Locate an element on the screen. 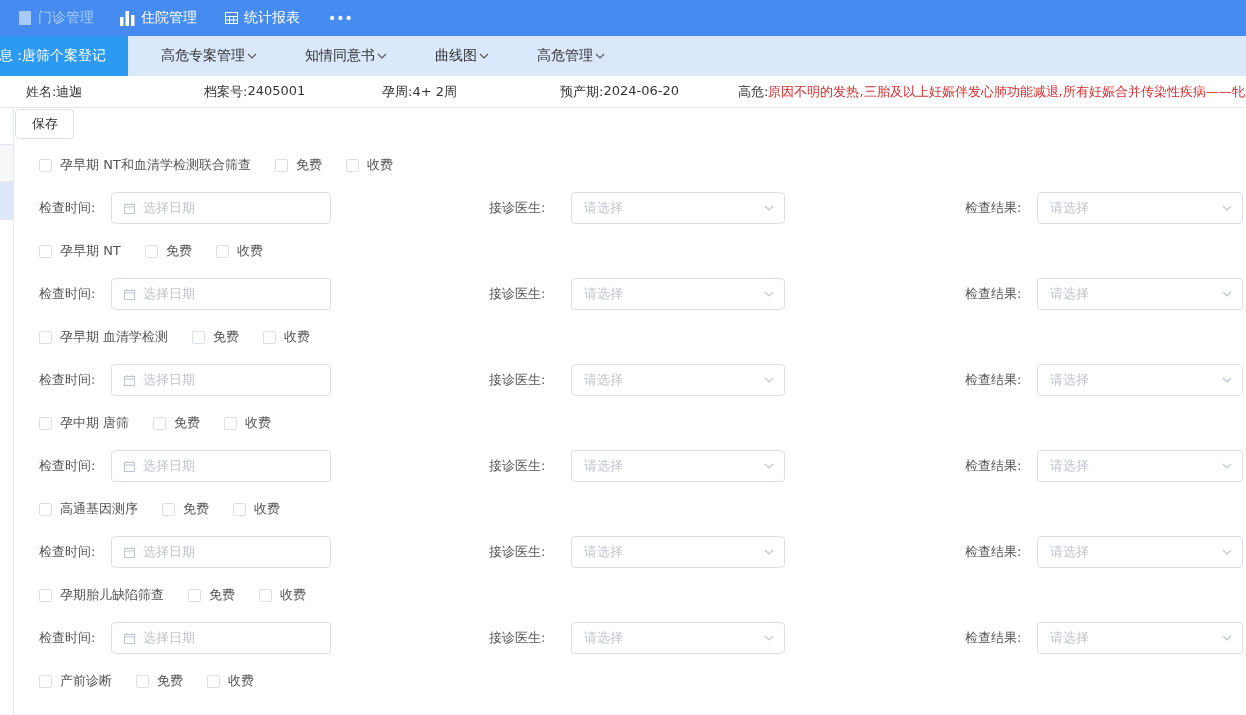  checkbox: 孕早期 NT和血清学检测联合筛查 is located at coordinates (145, 165).